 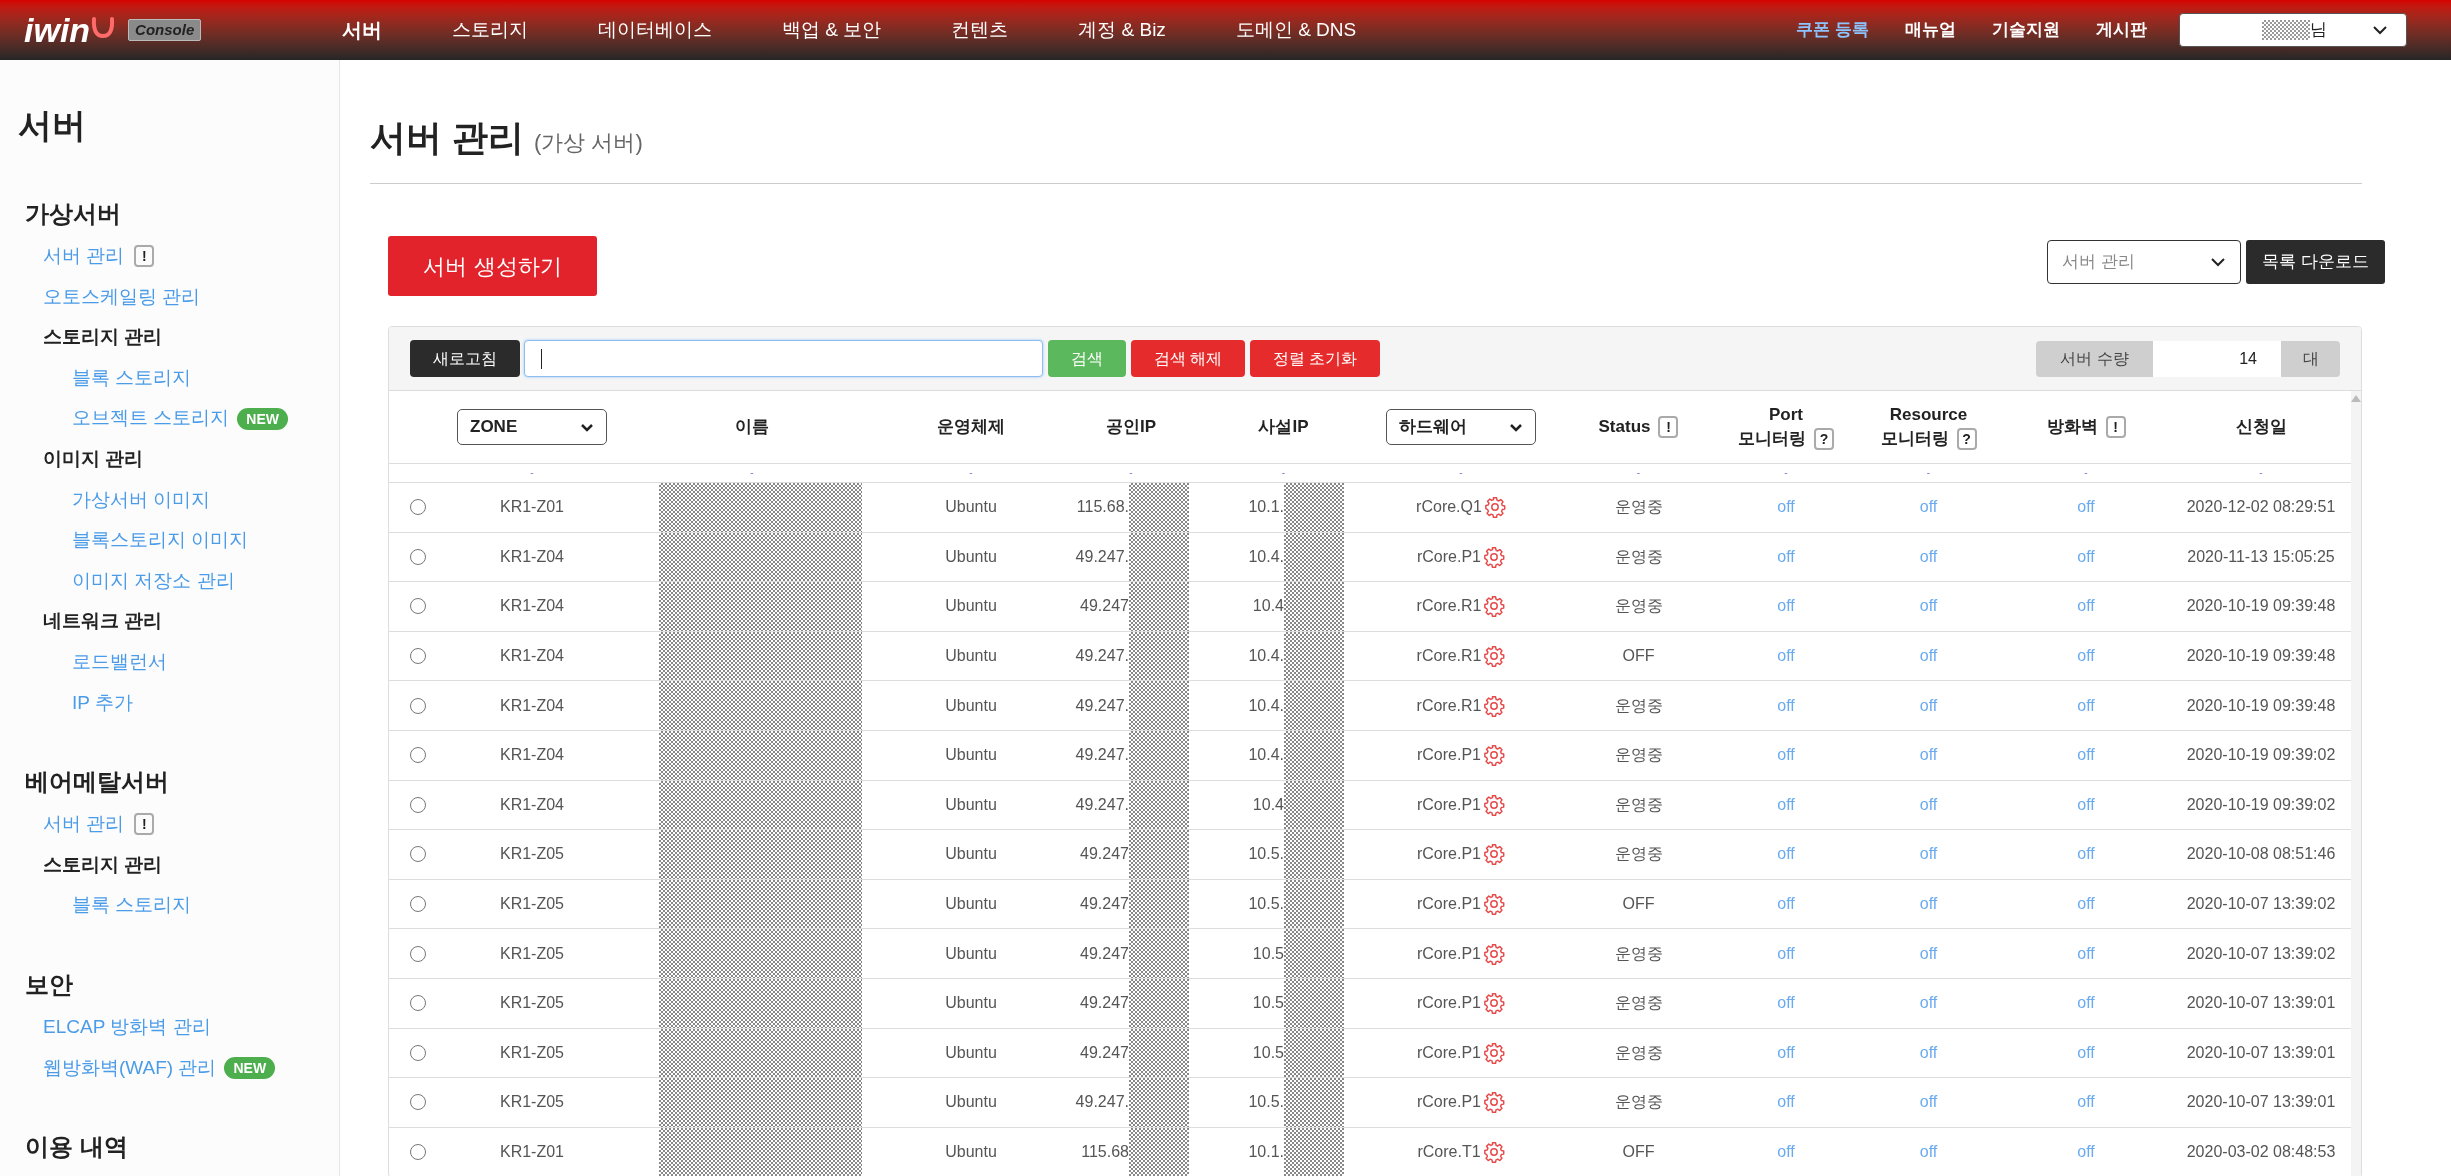 What do you see at coordinates (1122, 30) in the screenshot?
I see `nav-tab: 계정 & Biz` at bounding box center [1122, 30].